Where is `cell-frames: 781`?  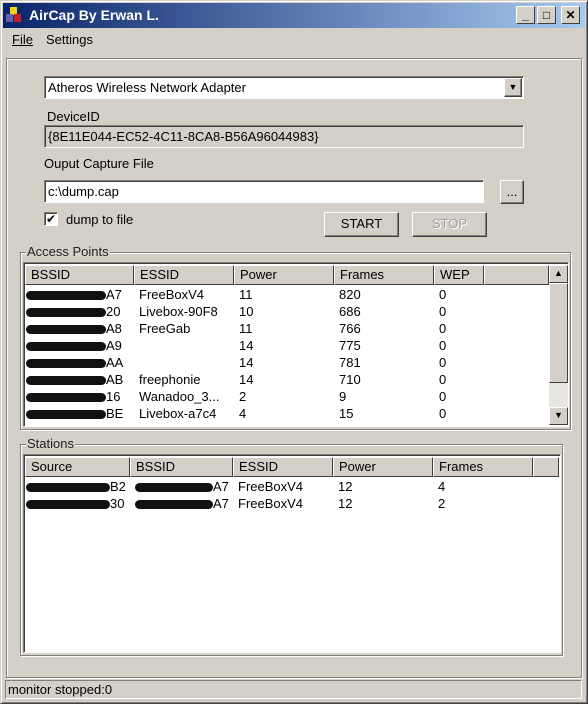
cell-frames: 781 is located at coordinates (350, 362).